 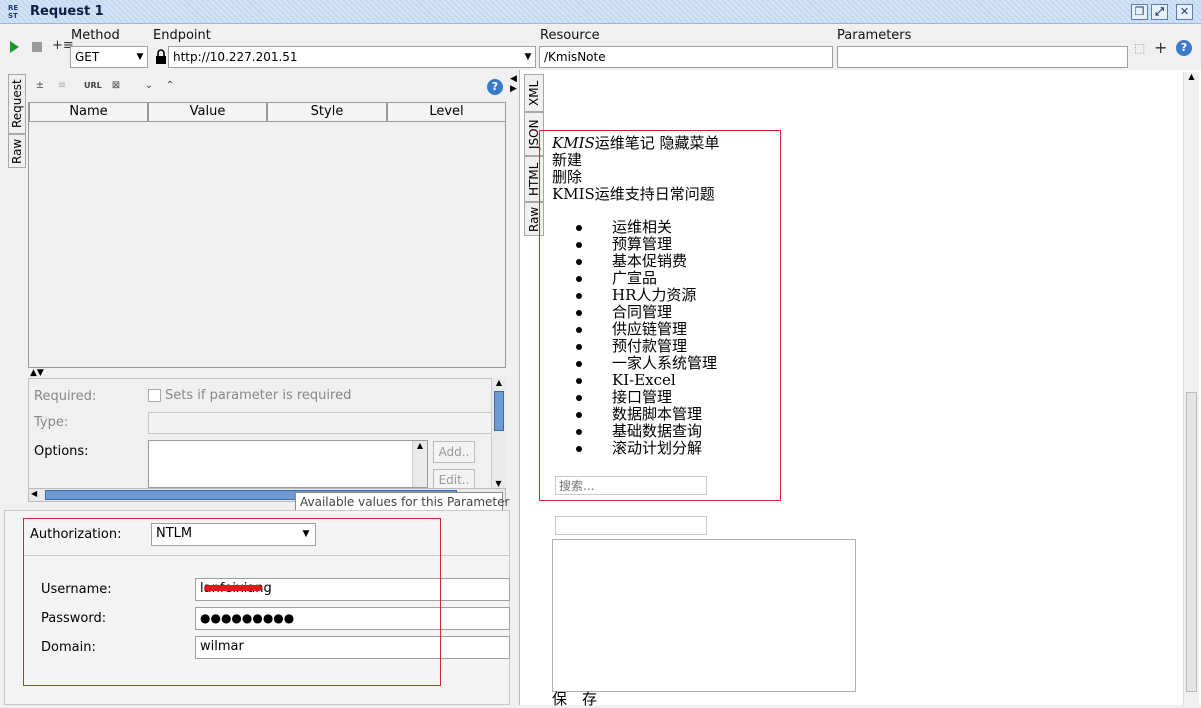 I want to click on url-param-icon: URL, so click(x=93, y=86).